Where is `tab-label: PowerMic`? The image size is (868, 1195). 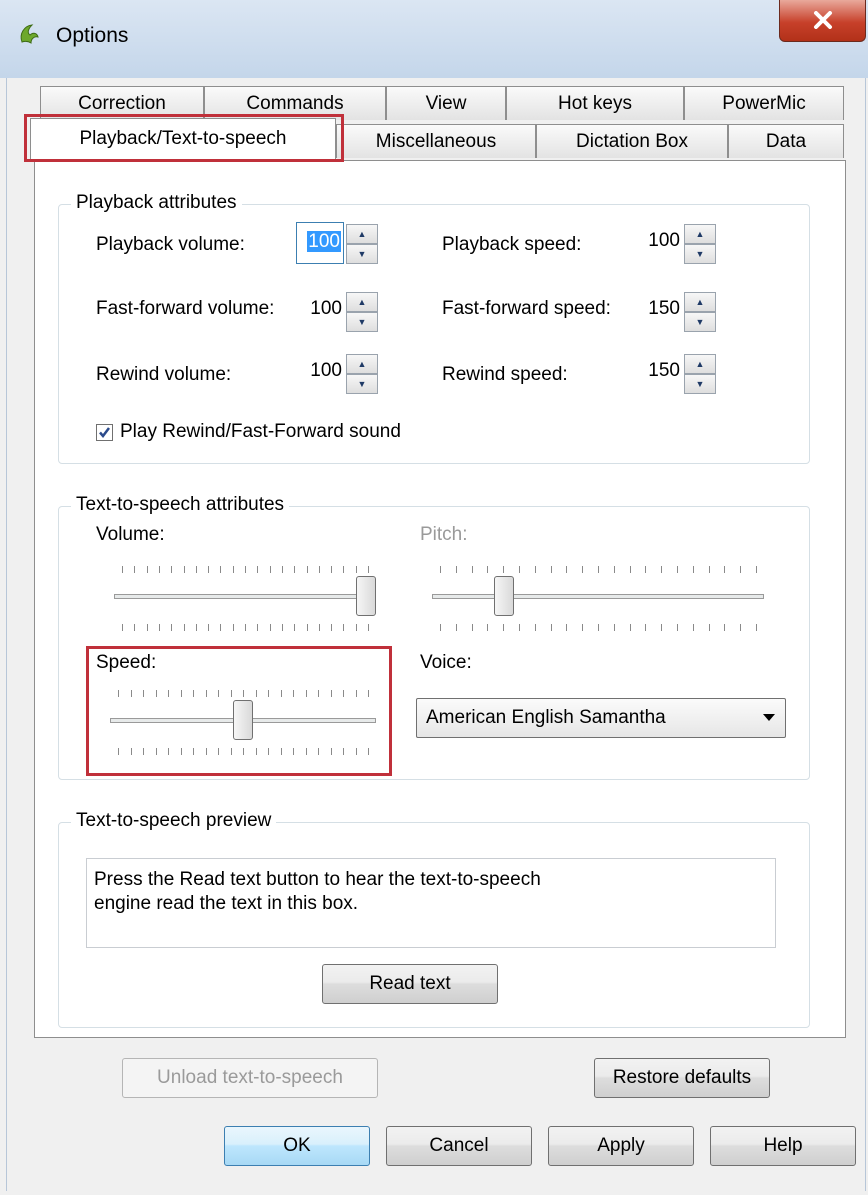
tab-label: PowerMic is located at coordinates (764, 103).